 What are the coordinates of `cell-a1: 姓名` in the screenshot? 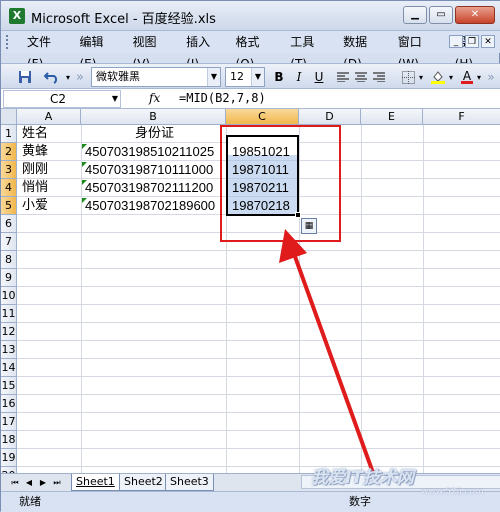 It's located at (34, 134).